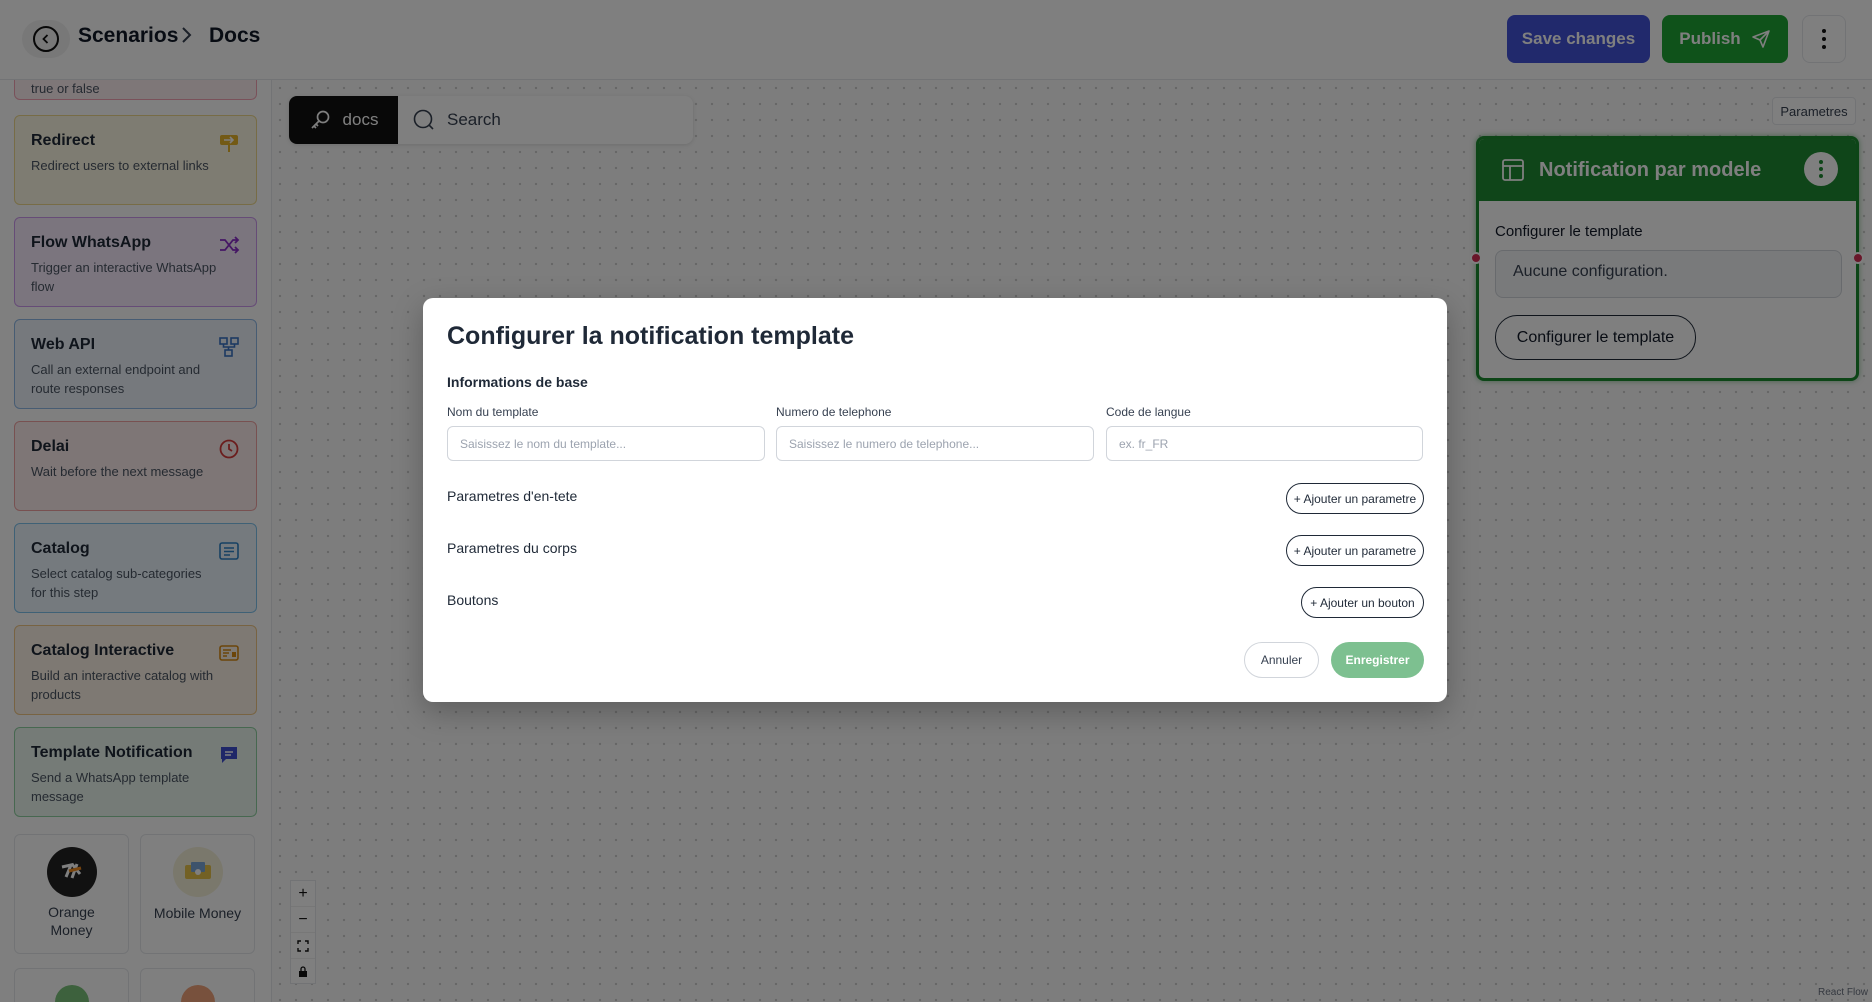  What do you see at coordinates (1377, 660) in the screenshot?
I see `save-button: Enregistrer` at bounding box center [1377, 660].